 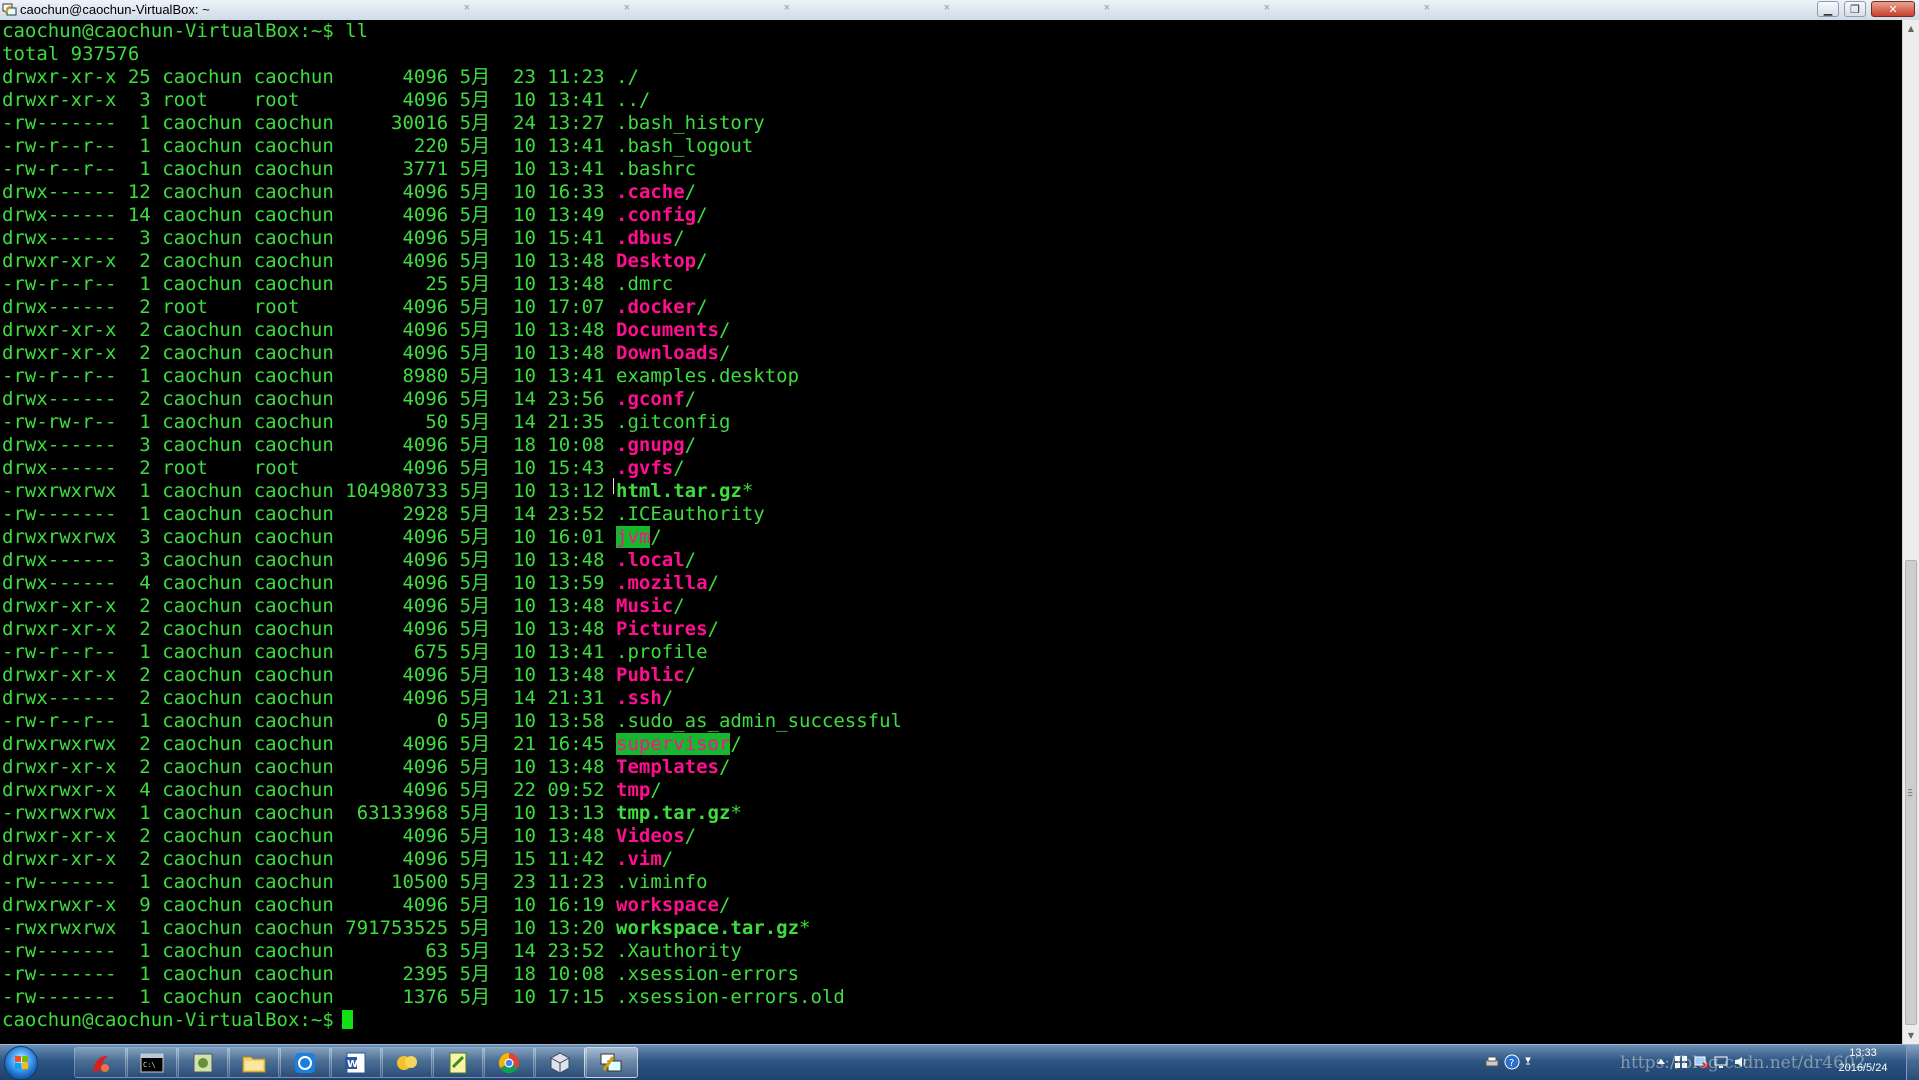 What do you see at coordinates (452, 31) in the screenshot?
I see `command-line: caochun@caochun-VirtualBox:~$ ll` at bounding box center [452, 31].